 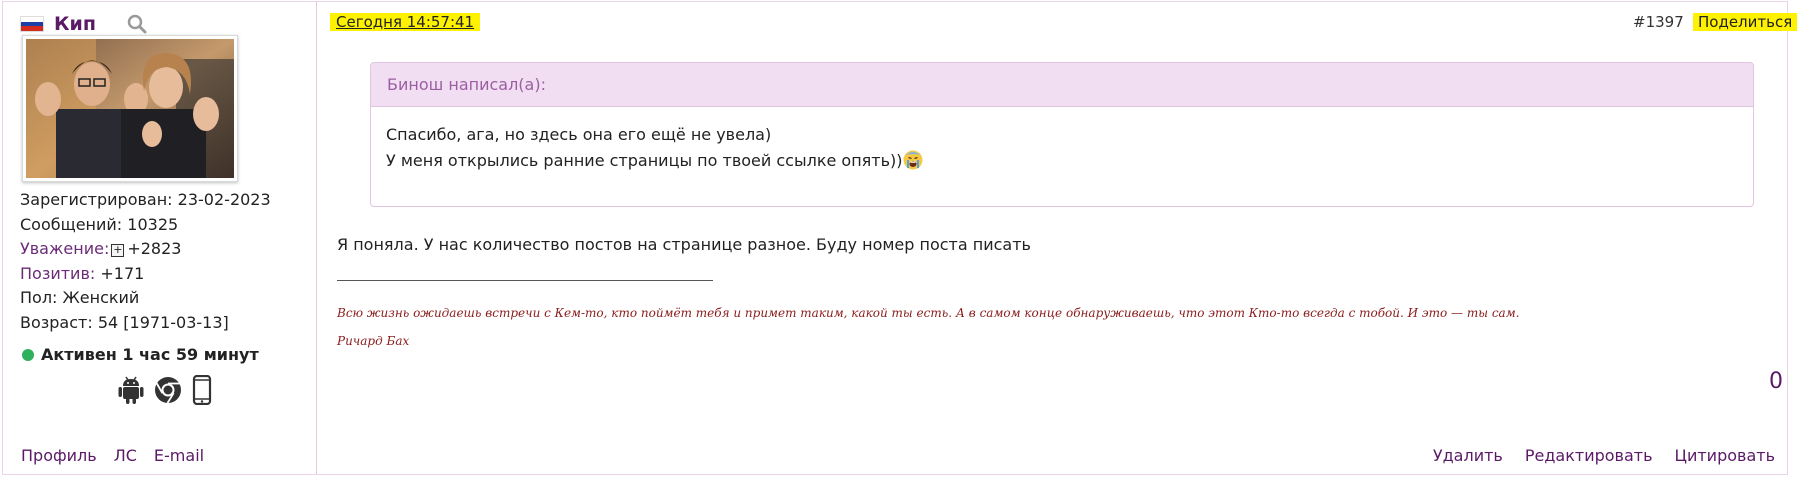 I want to click on edit-button: Редактировать, so click(x=1589, y=455).